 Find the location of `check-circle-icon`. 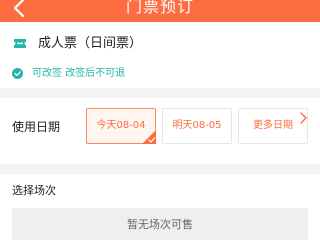

check-circle-icon is located at coordinates (17, 73).